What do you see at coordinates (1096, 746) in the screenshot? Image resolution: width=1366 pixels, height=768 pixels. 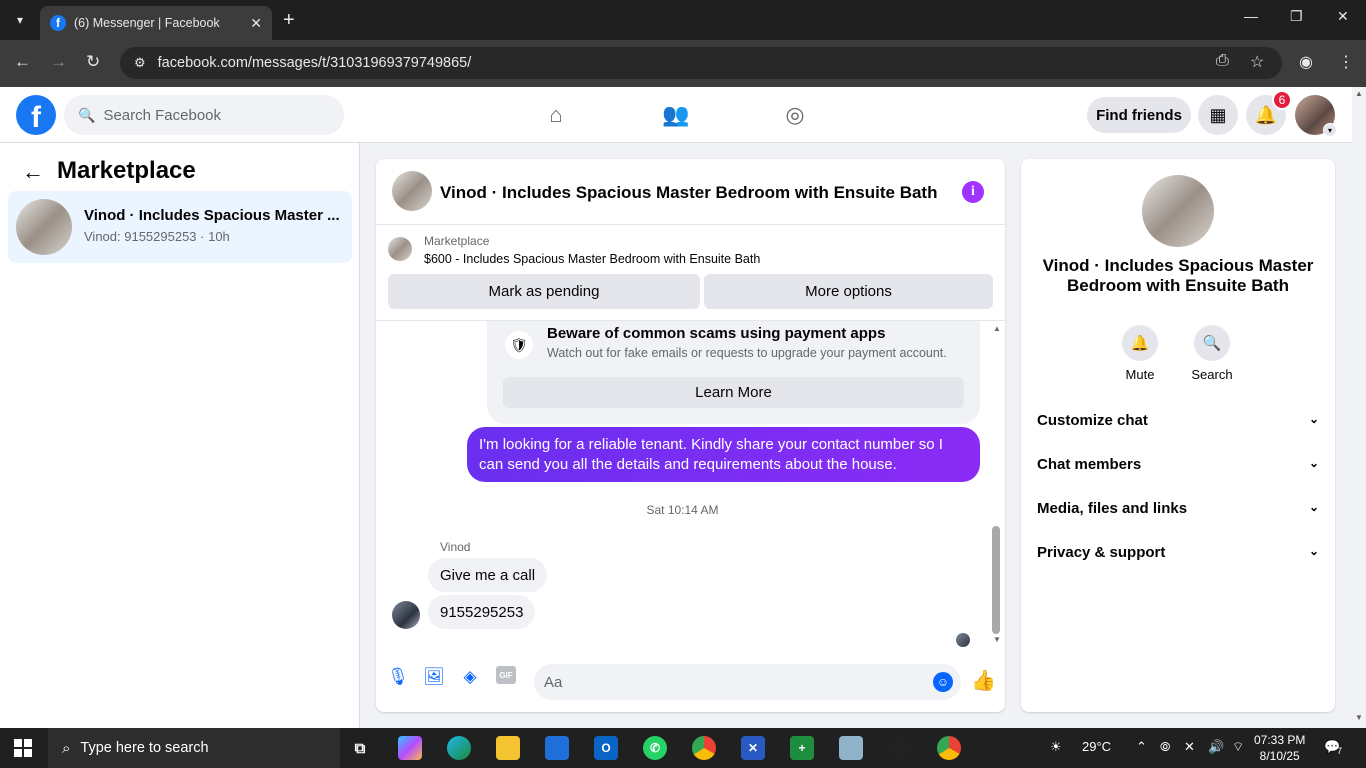 I see `weather-text: 29°C` at bounding box center [1096, 746].